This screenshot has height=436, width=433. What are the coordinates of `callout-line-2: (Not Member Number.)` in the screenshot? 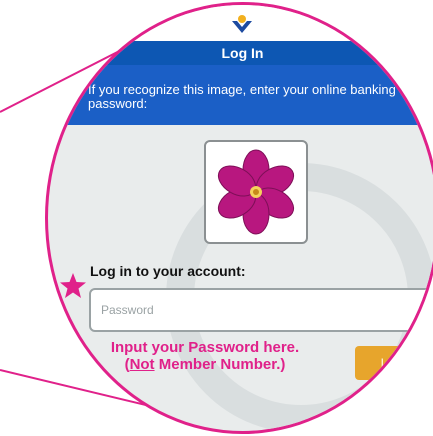 It's located at (205, 364).